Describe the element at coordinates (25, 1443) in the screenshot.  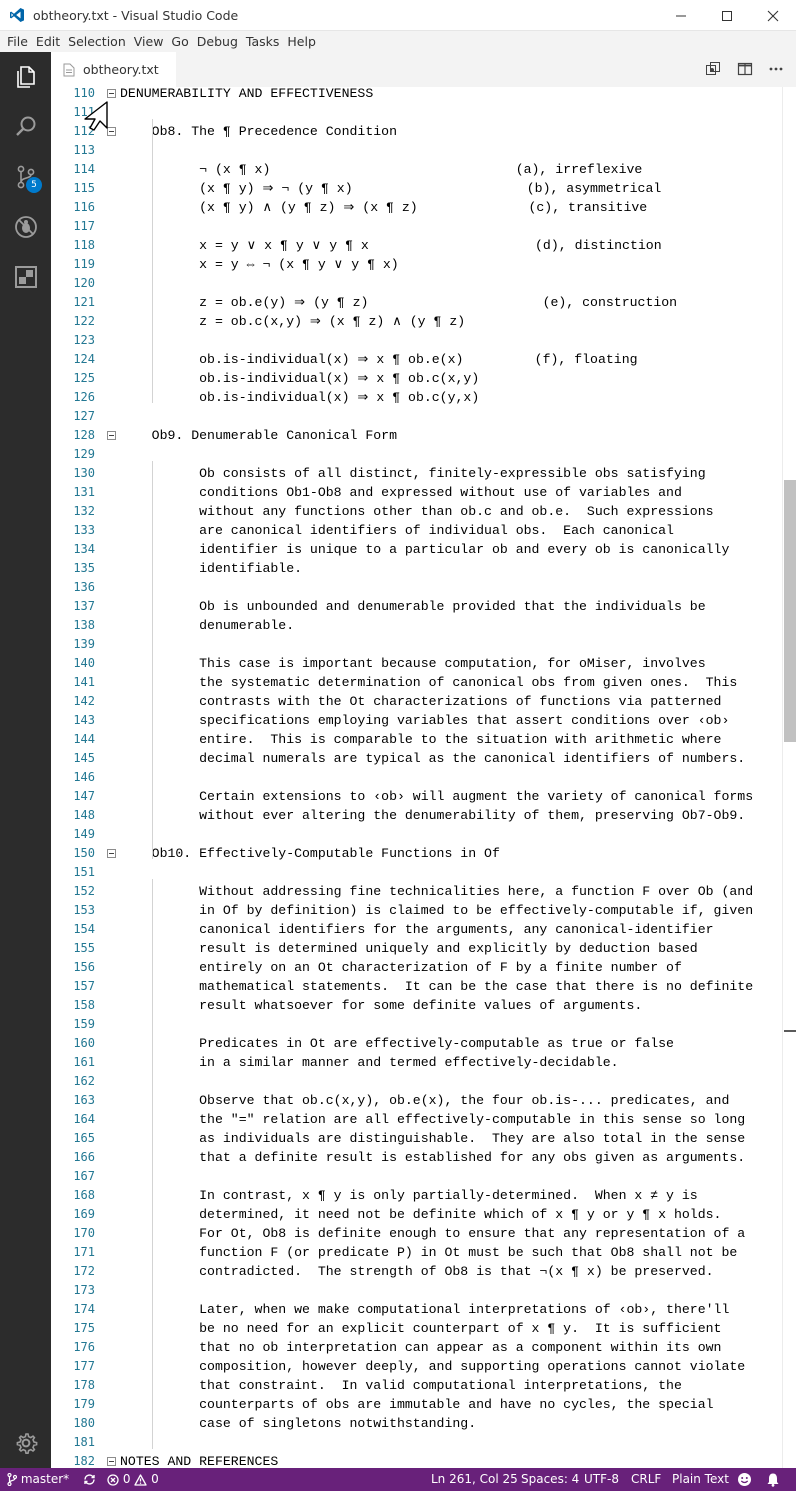
I see `activity-settings` at that location.